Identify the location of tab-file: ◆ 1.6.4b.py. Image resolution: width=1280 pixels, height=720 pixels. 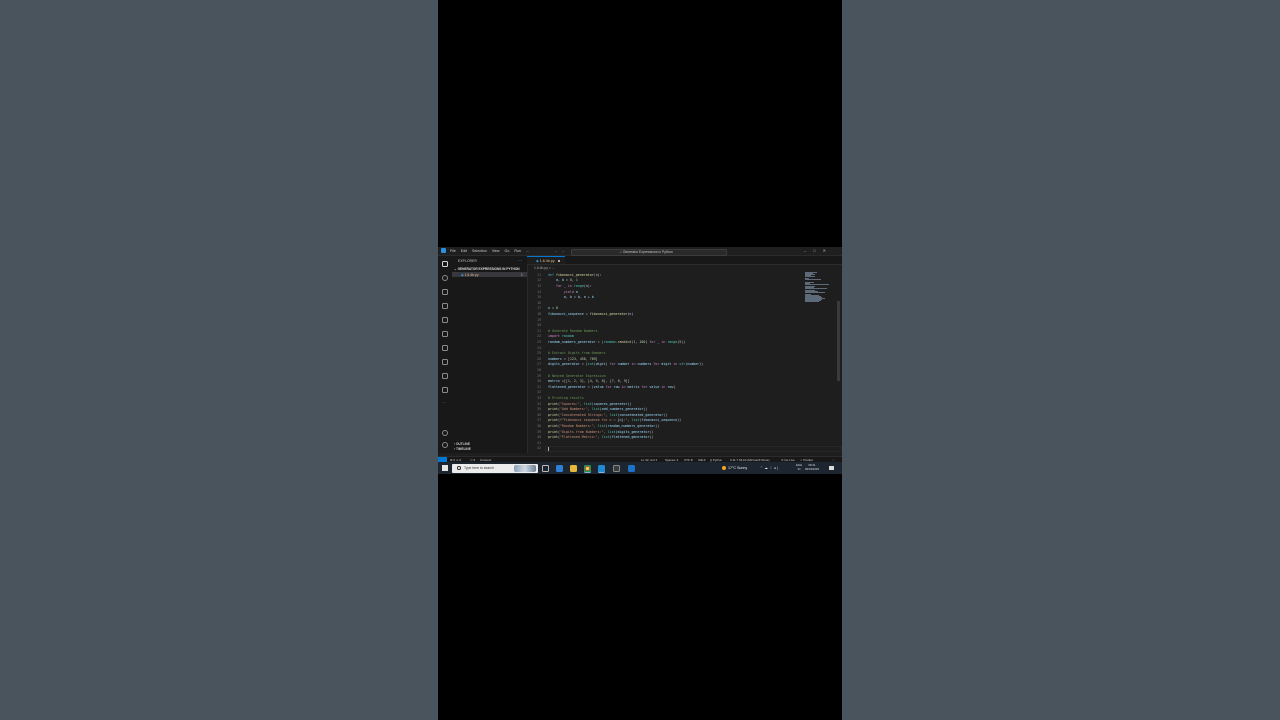
(546, 260).